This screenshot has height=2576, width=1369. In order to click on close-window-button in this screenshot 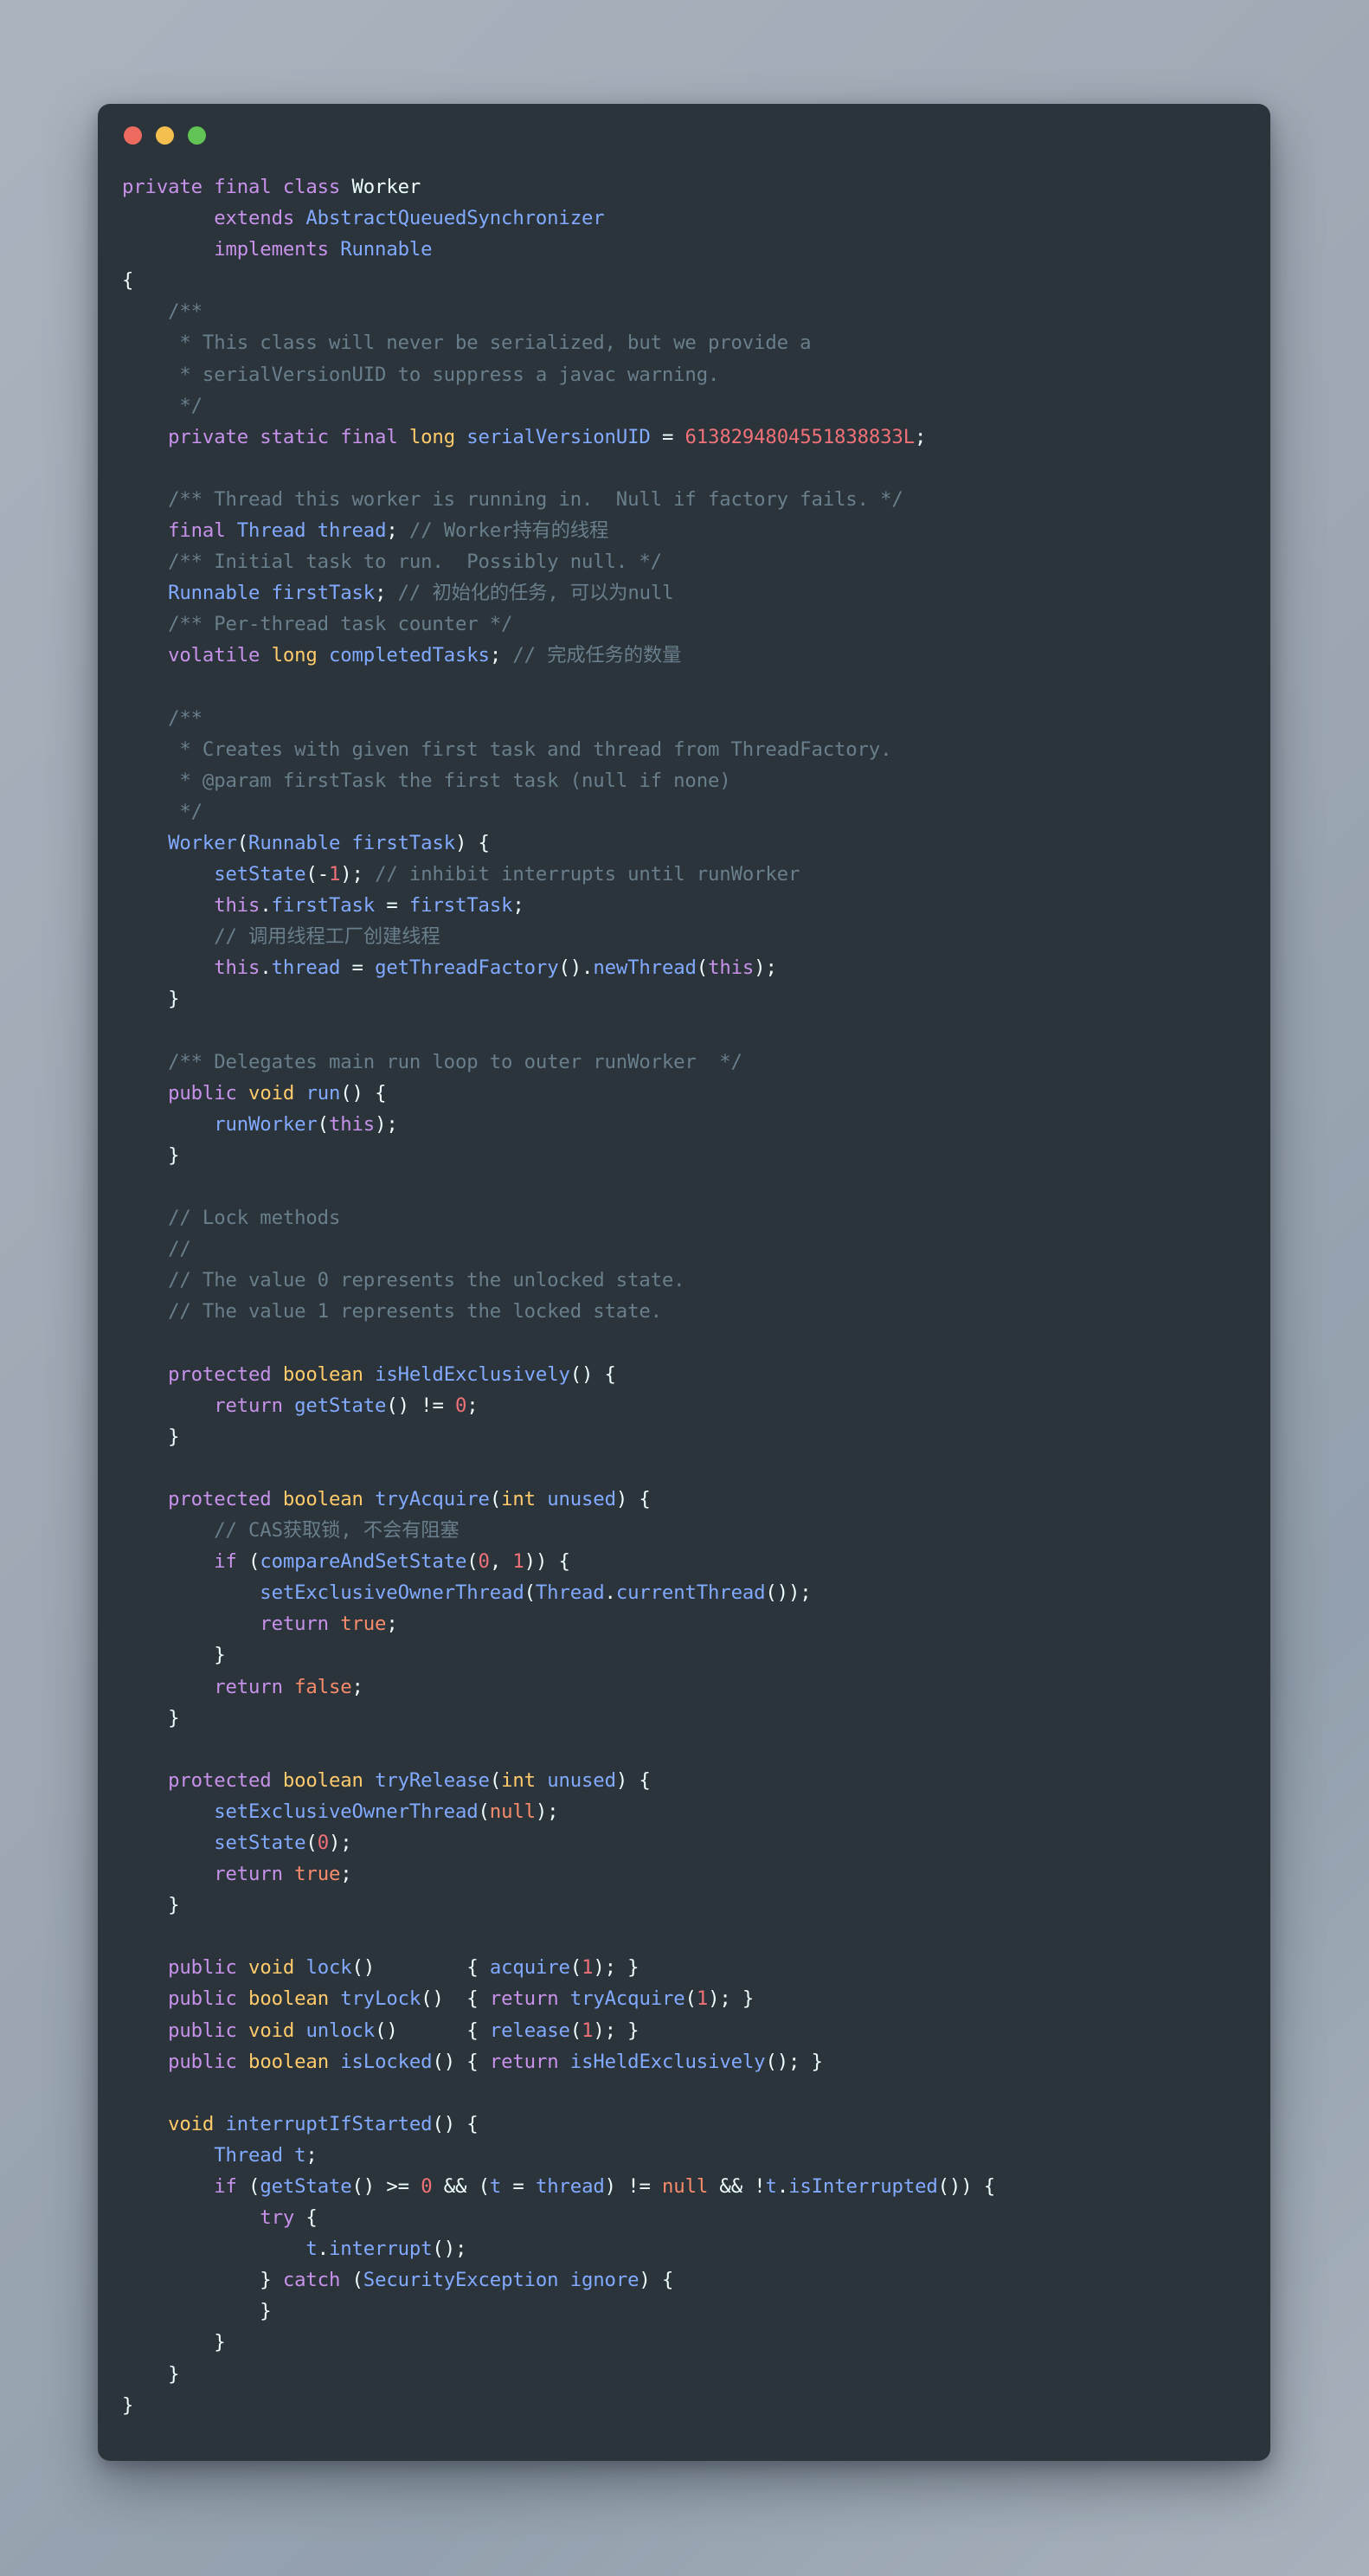, I will do `click(133, 135)`.